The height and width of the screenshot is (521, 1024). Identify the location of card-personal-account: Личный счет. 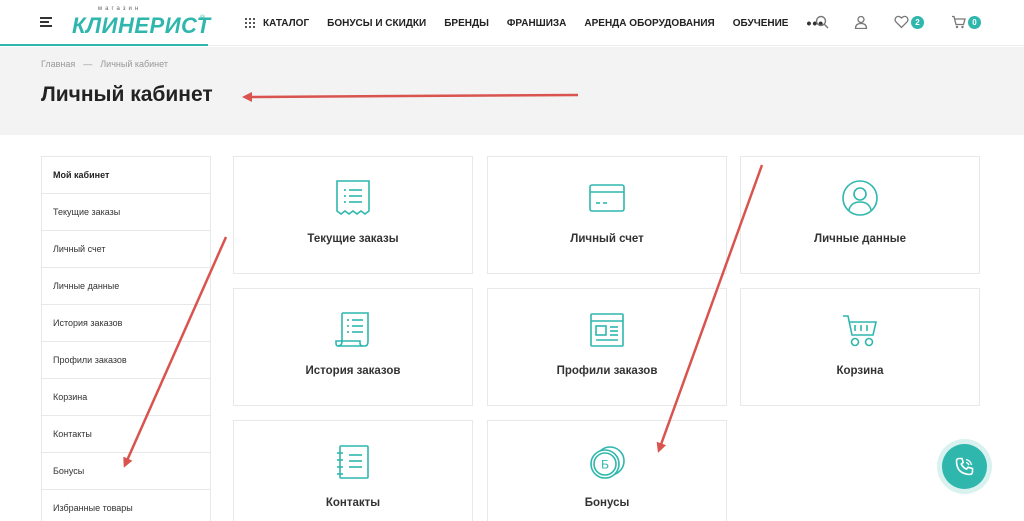
(607, 215).